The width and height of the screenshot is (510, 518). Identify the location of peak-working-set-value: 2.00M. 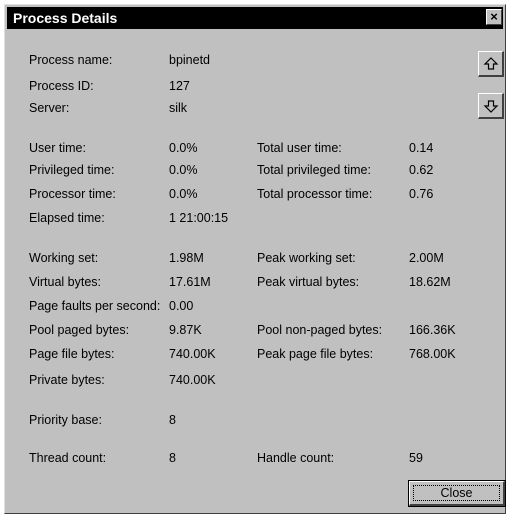
(426, 258).